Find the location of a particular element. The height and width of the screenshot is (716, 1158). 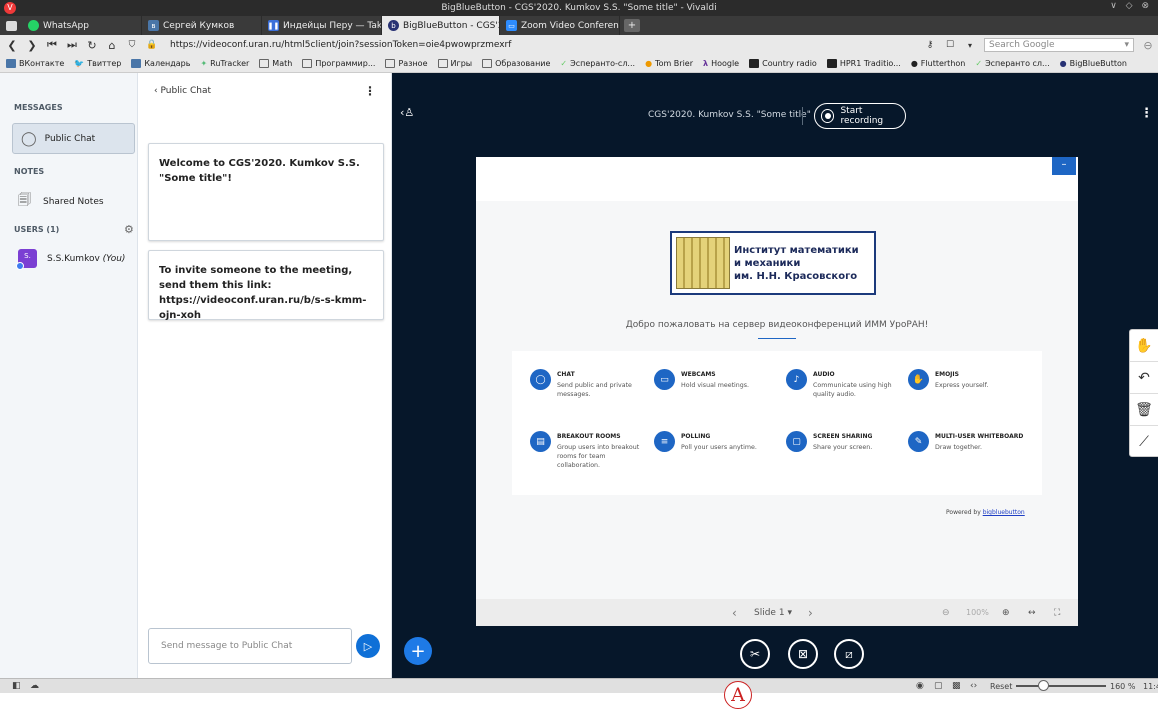

slide-selector: Slide 1 ▾ is located at coordinates (773, 613).